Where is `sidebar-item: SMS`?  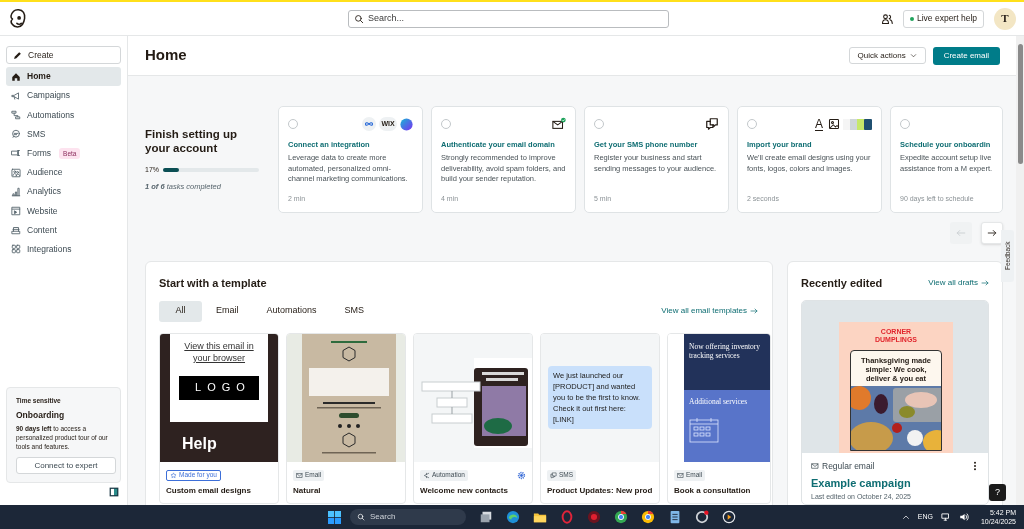 sidebar-item: SMS is located at coordinates (63, 134).